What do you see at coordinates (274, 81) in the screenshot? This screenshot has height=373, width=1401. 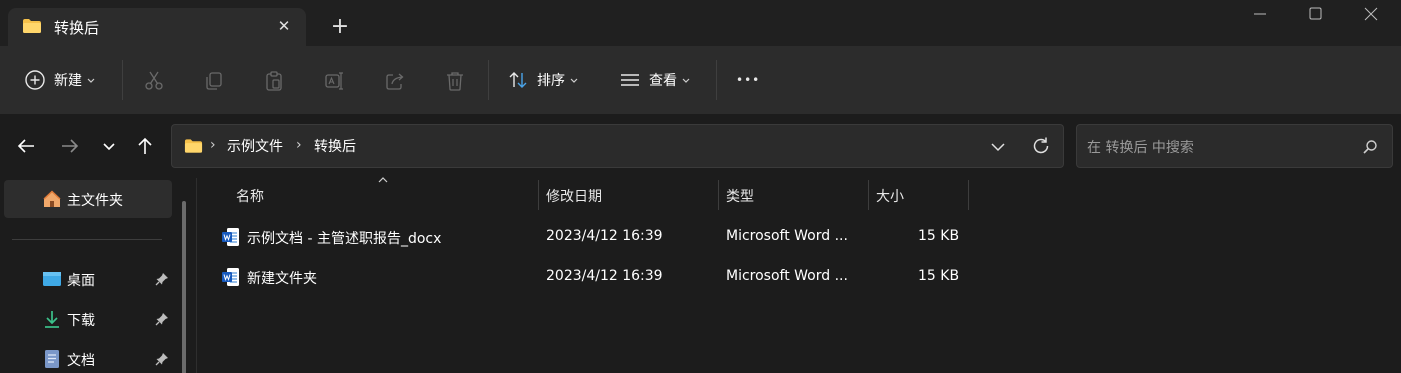 I see `paste-icon` at bounding box center [274, 81].